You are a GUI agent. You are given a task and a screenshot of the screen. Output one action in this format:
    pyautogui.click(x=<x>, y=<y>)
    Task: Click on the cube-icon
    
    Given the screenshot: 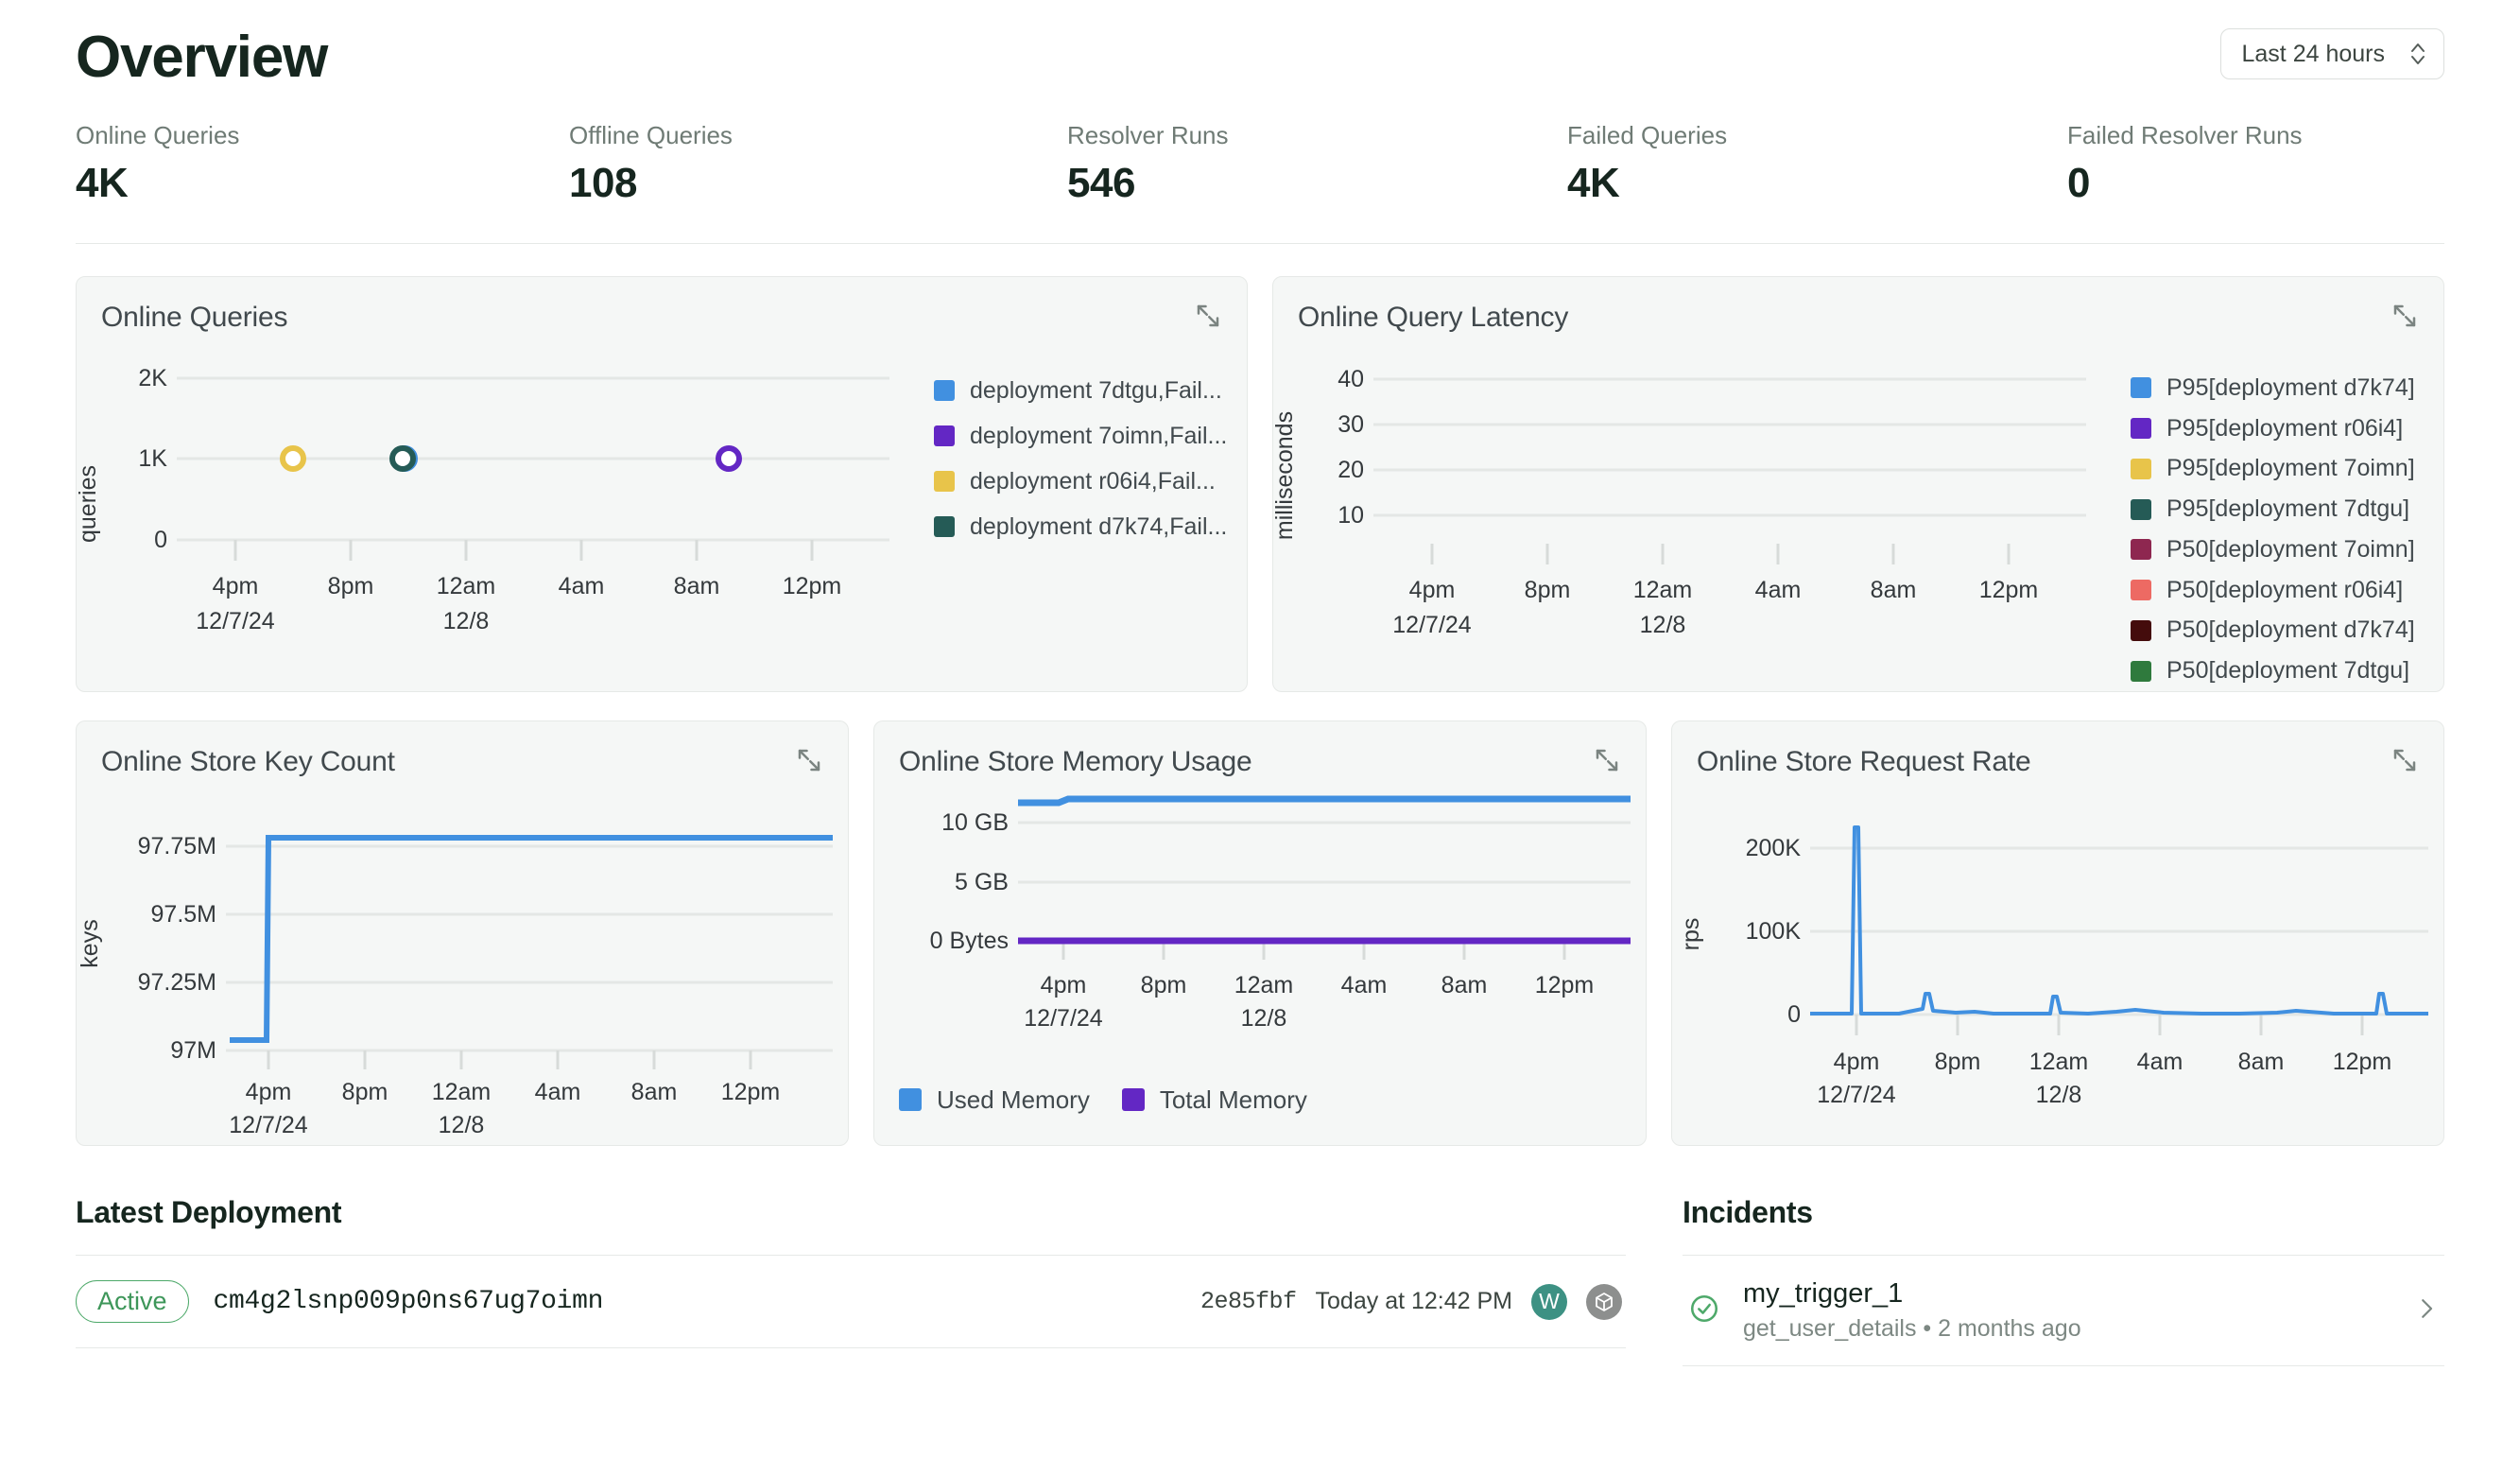 What is the action you would take?
    pyautogui.click(x=1604, y=1301)
    